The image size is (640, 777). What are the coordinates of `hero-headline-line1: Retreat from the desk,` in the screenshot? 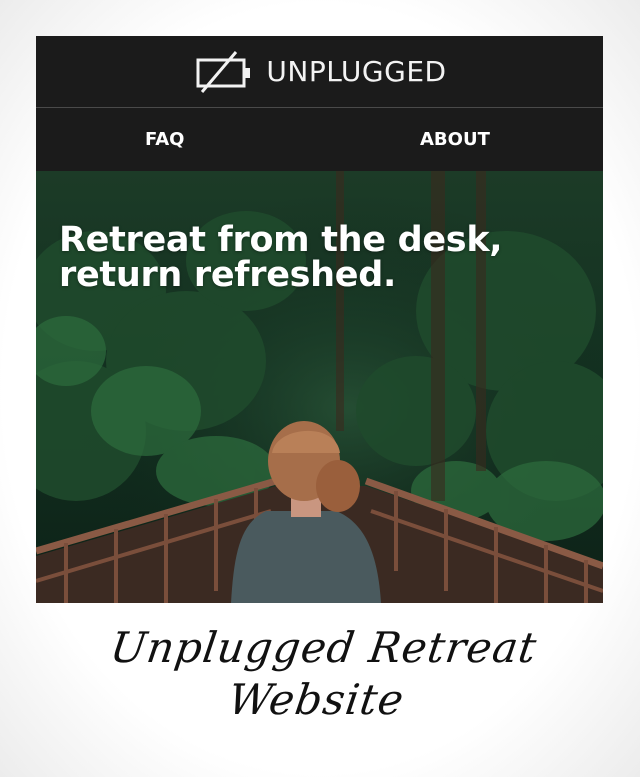 It's located at (281, 240).